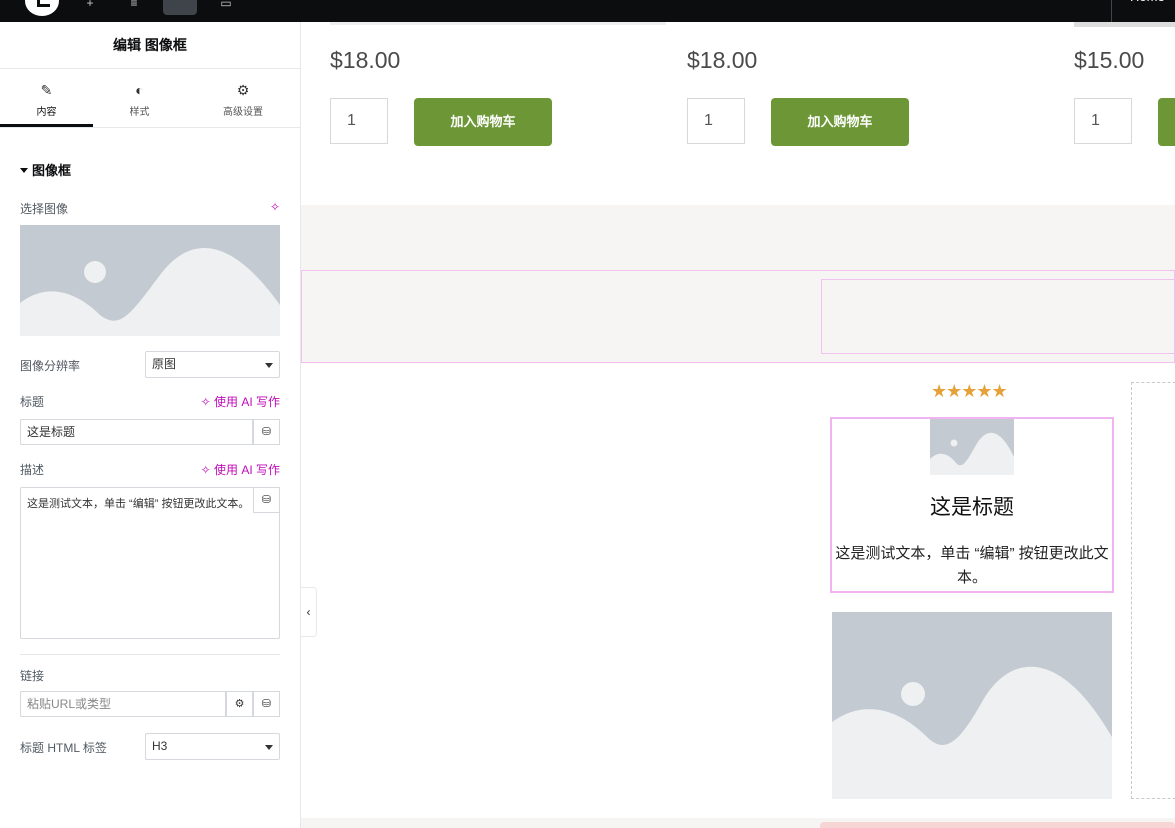 This screenshot has height=828, width=1175. Describe the element at coordinates (32, 676) in the screenshot. I see `link-label: 链接` at that location.